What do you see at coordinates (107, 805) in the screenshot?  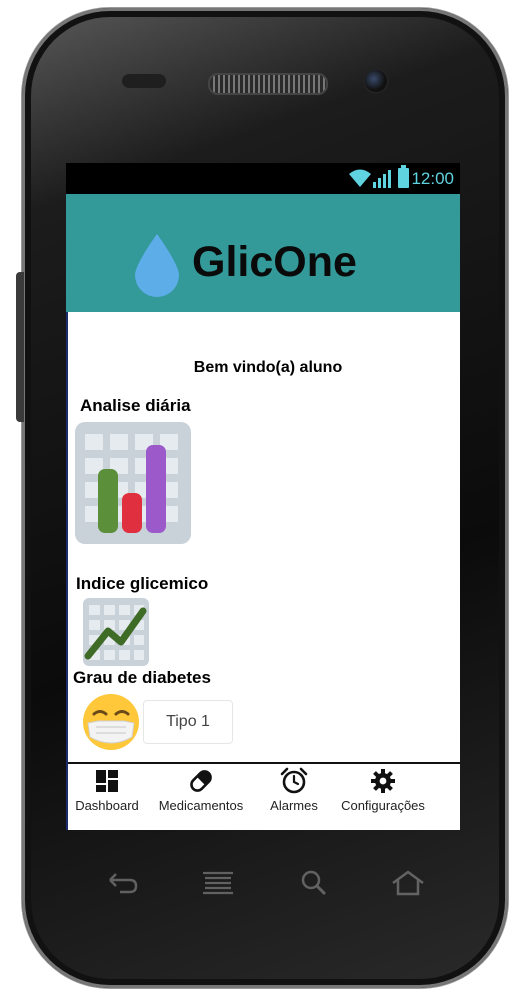 I see `nav-label-dashboard: Dashboard` at bounding box center [107, 805].